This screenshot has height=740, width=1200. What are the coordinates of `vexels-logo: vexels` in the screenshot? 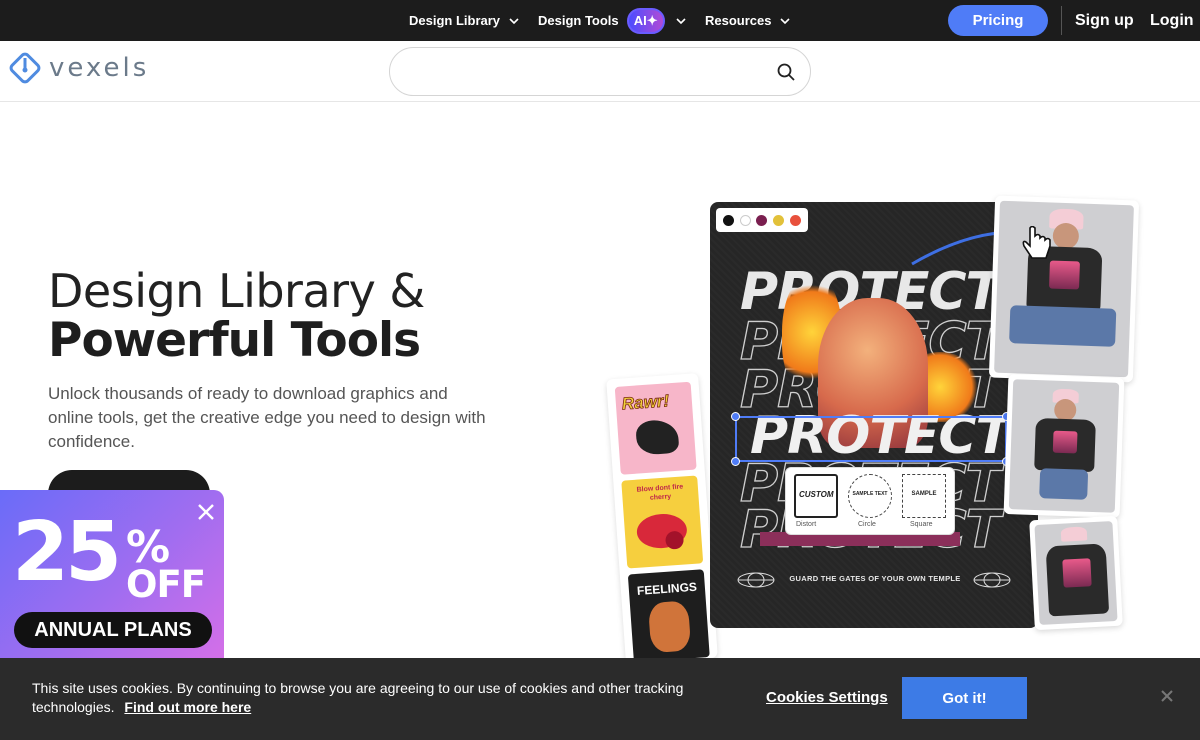 It's located at (79, 68).